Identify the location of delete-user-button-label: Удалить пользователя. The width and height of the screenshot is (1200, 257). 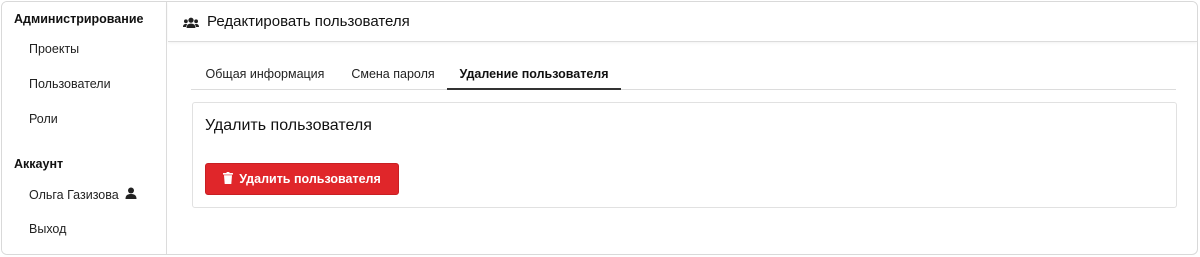
(310, 179).